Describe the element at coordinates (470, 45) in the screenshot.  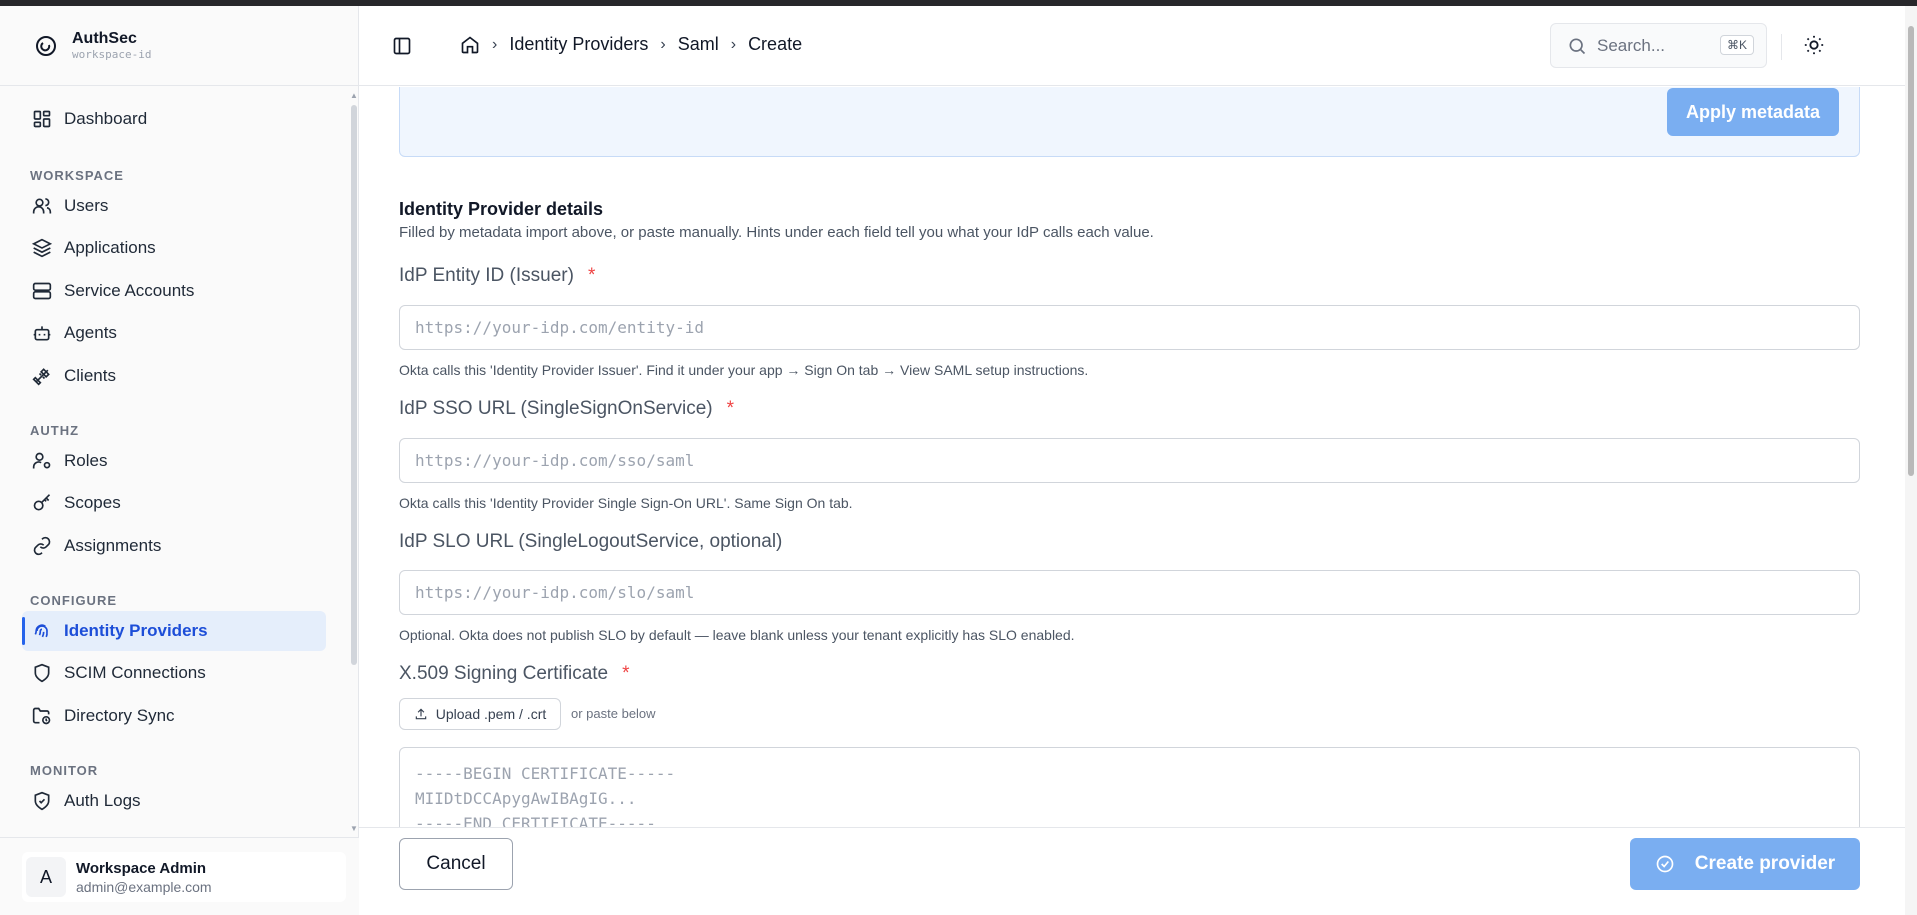
I see `home-icon` at that location.